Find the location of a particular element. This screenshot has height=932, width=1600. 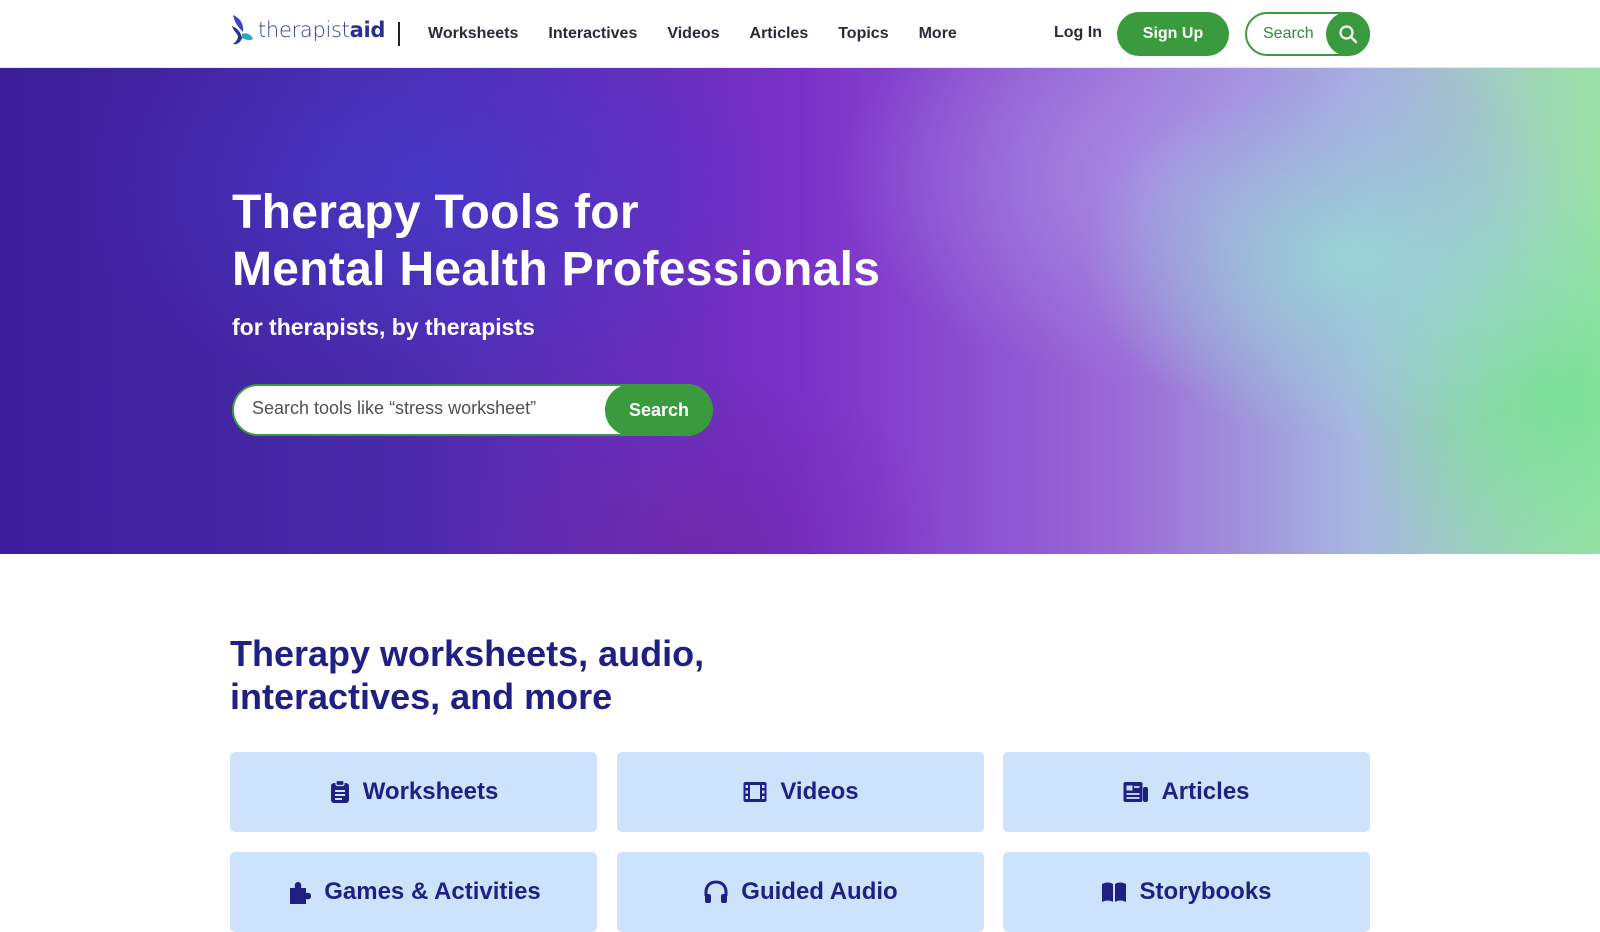

hero-search-bar: Search is located at coordinates (472, 410).